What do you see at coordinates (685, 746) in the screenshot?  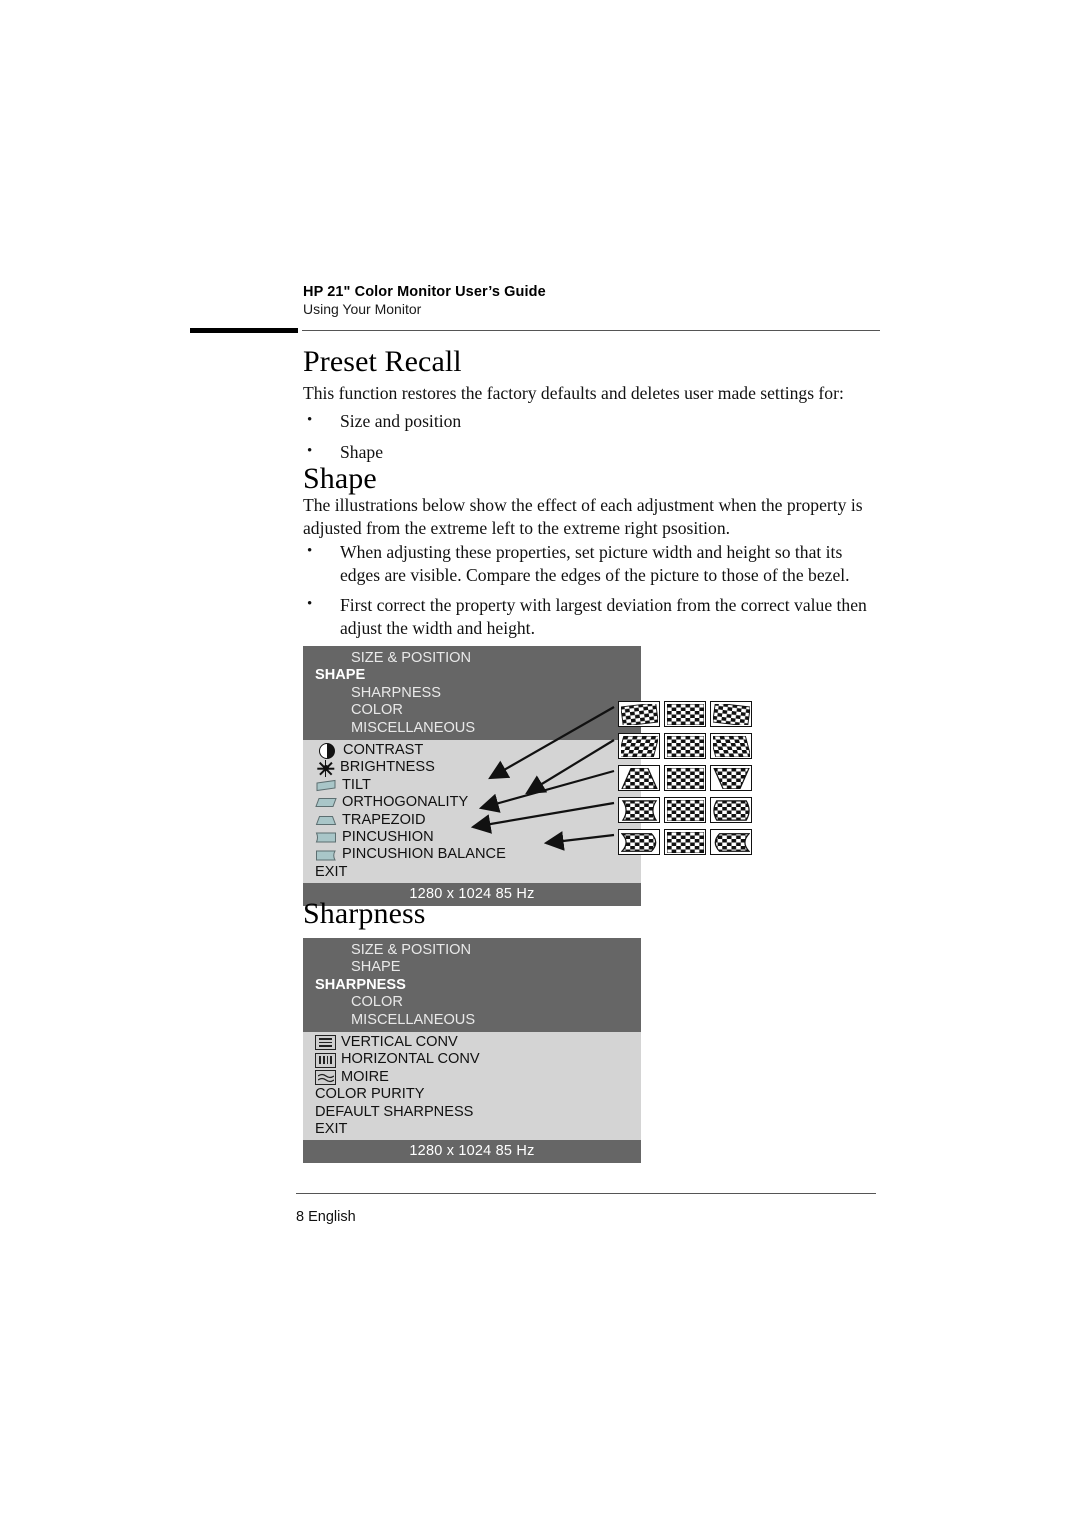 I see `thumbnail-orthogonality-normal` at bounding box center [685, 746].